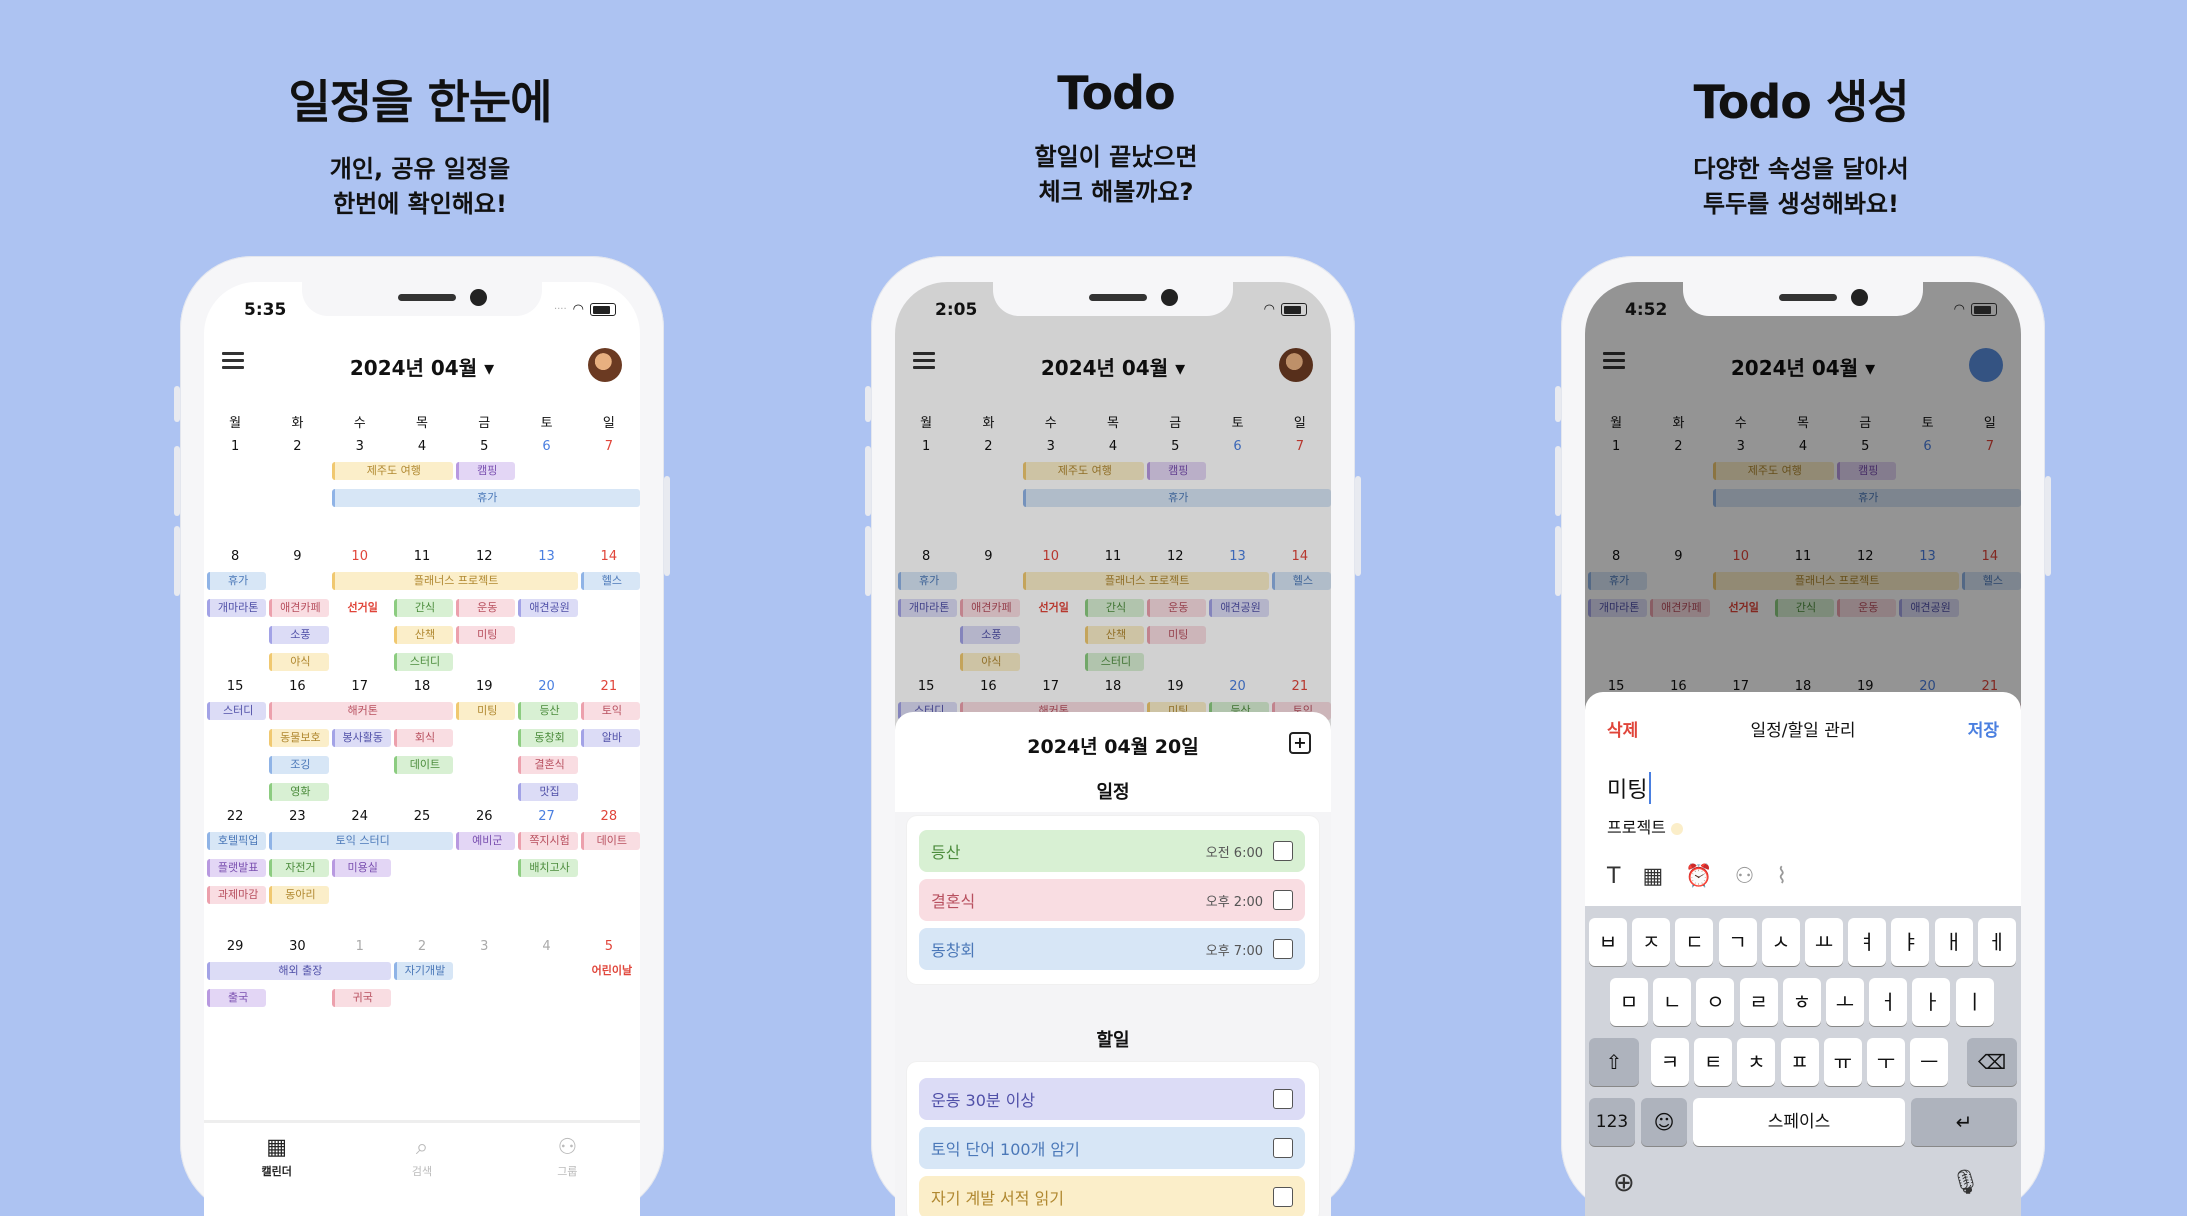 Image resolution: width=2187 pixels, height=1216 pixels. I want to click on key: ㅅ, so click(1780, 942).